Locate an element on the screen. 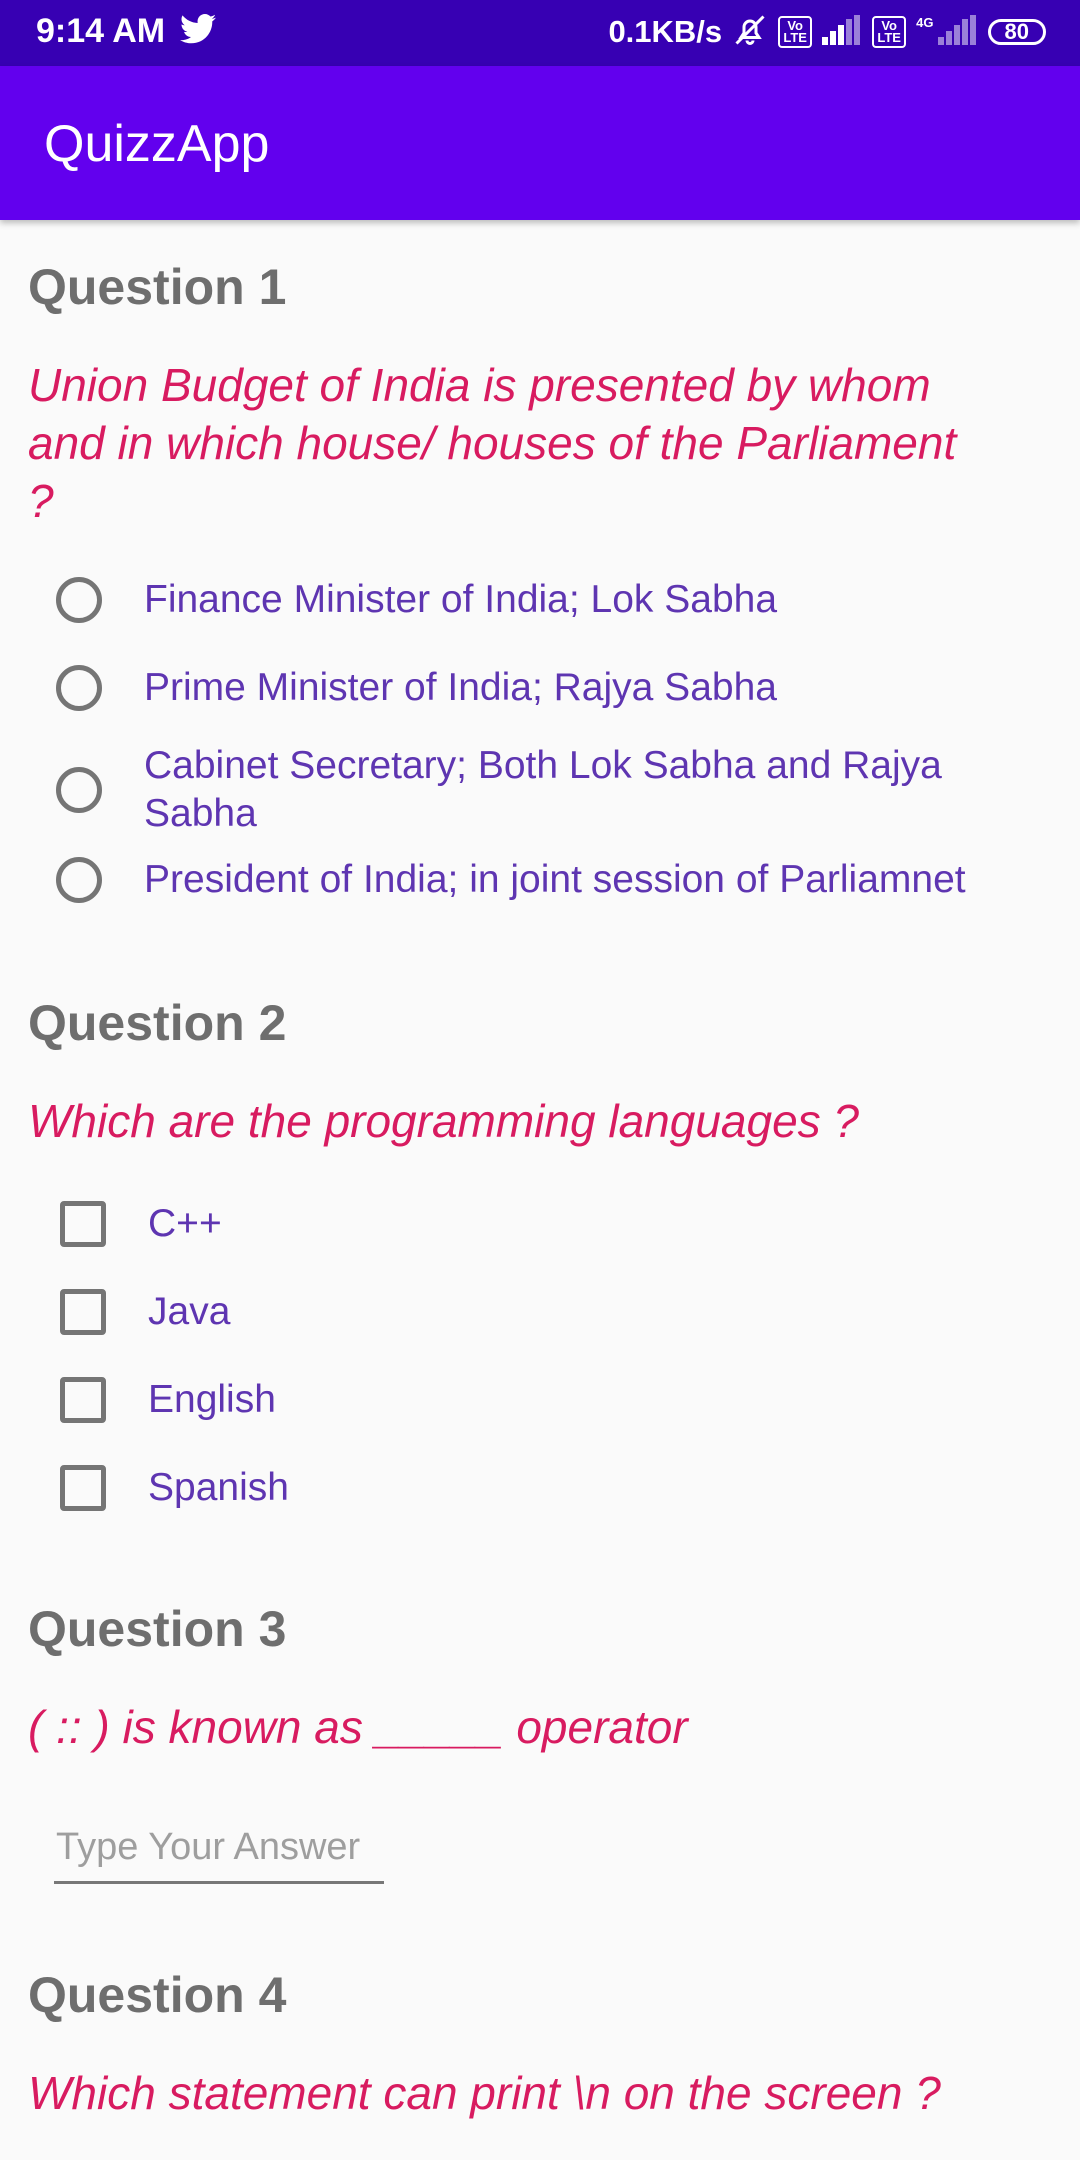 This screenshot has height=2160, width=1080. app-title: QuizzApp is located at coordinates (157, 144).